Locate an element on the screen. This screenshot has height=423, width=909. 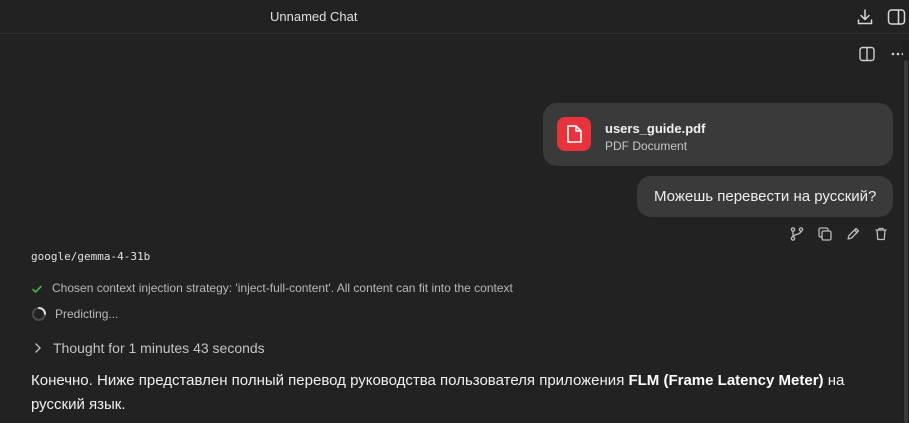
answer-bold-text: FLM (Frame Latency Meter) is located at coordinates (726, 380).